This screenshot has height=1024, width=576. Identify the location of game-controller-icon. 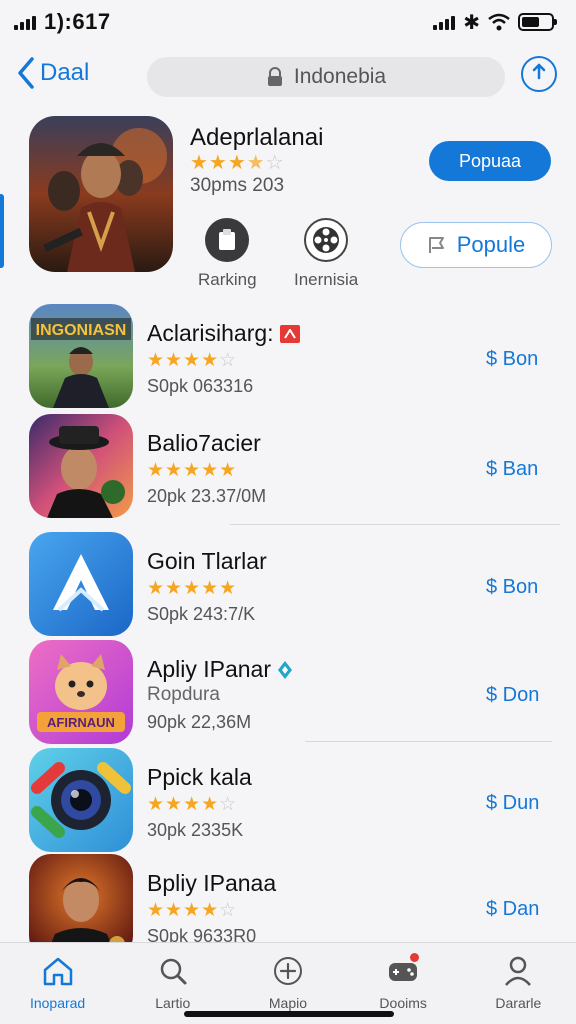
(403, 971).